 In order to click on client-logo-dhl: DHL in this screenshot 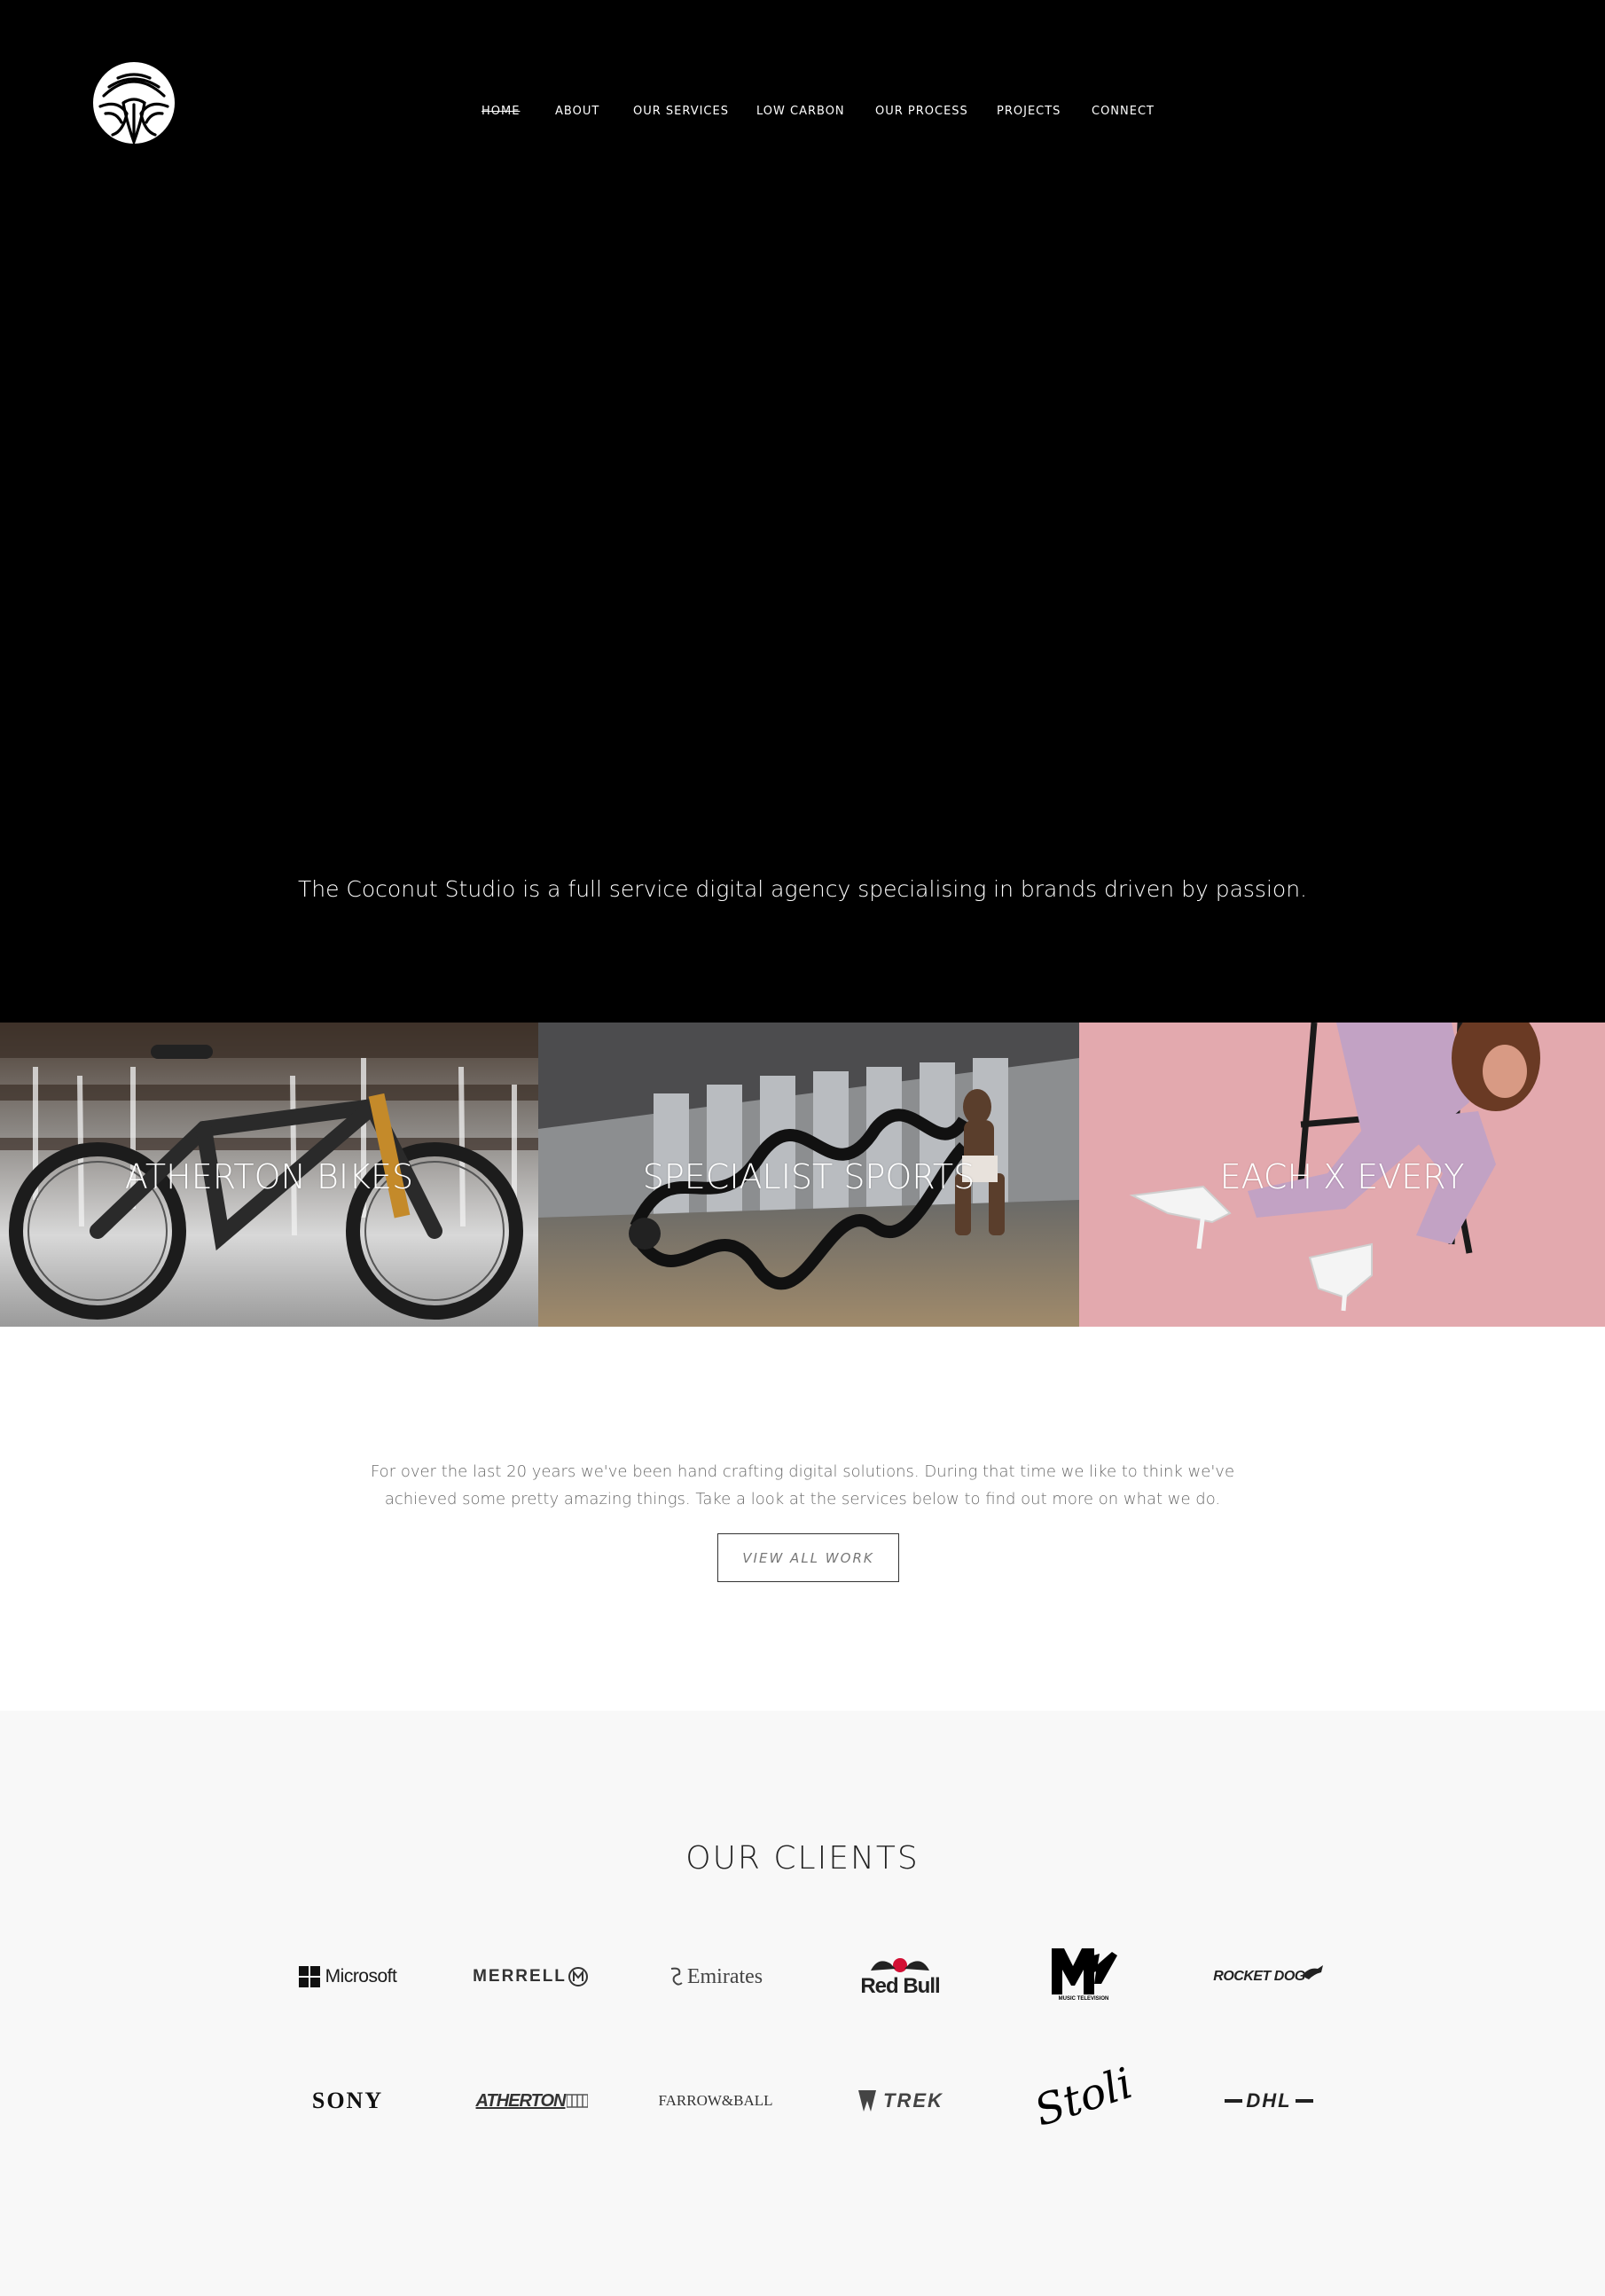, I will do `click(1269, 2100)`.